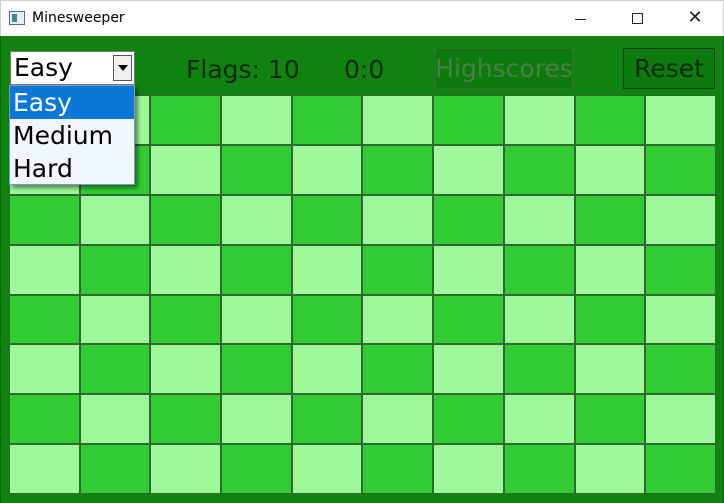  I want to click on close-icon: ✕, so click(695, 17).